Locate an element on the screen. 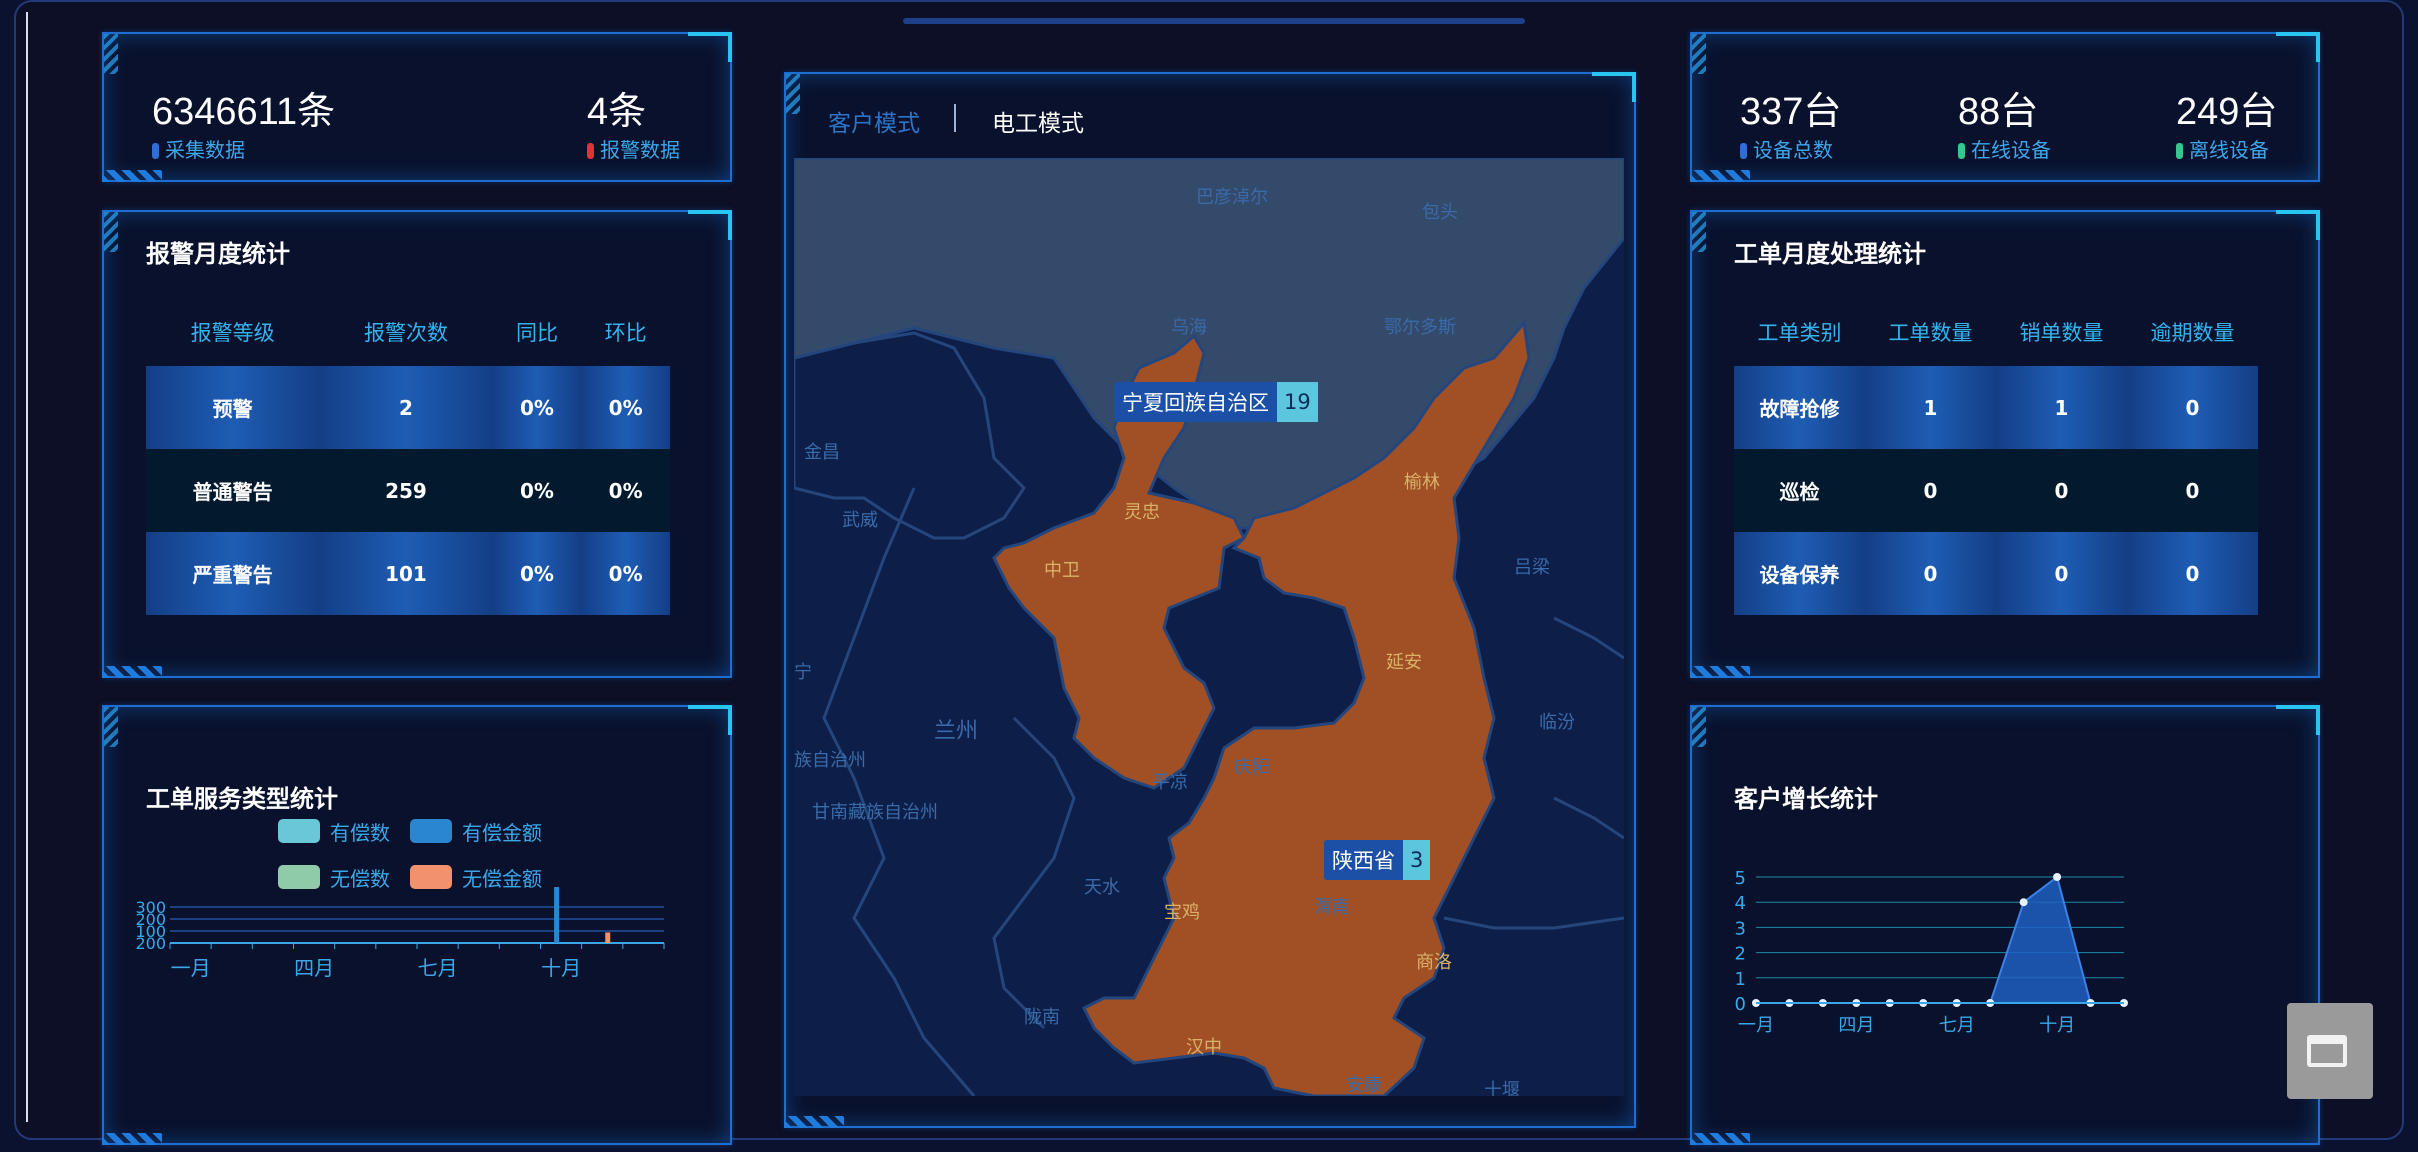 This screenshot has width=2418, height=1152. svg-text: 兰州 is located at coordinates (956, 731).